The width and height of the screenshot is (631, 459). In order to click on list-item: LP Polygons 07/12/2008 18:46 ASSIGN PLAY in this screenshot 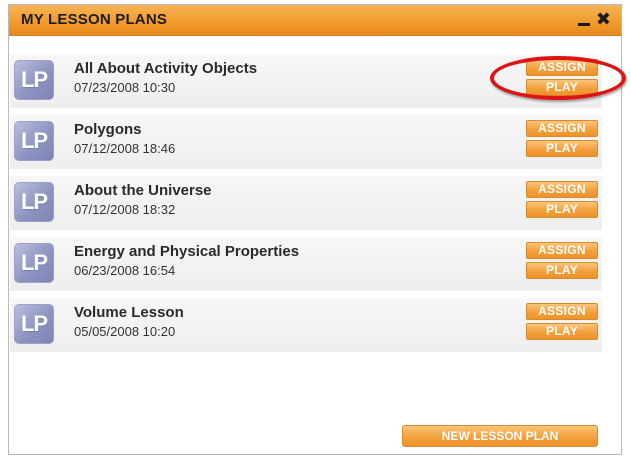, I will do `click(306, 142)`.